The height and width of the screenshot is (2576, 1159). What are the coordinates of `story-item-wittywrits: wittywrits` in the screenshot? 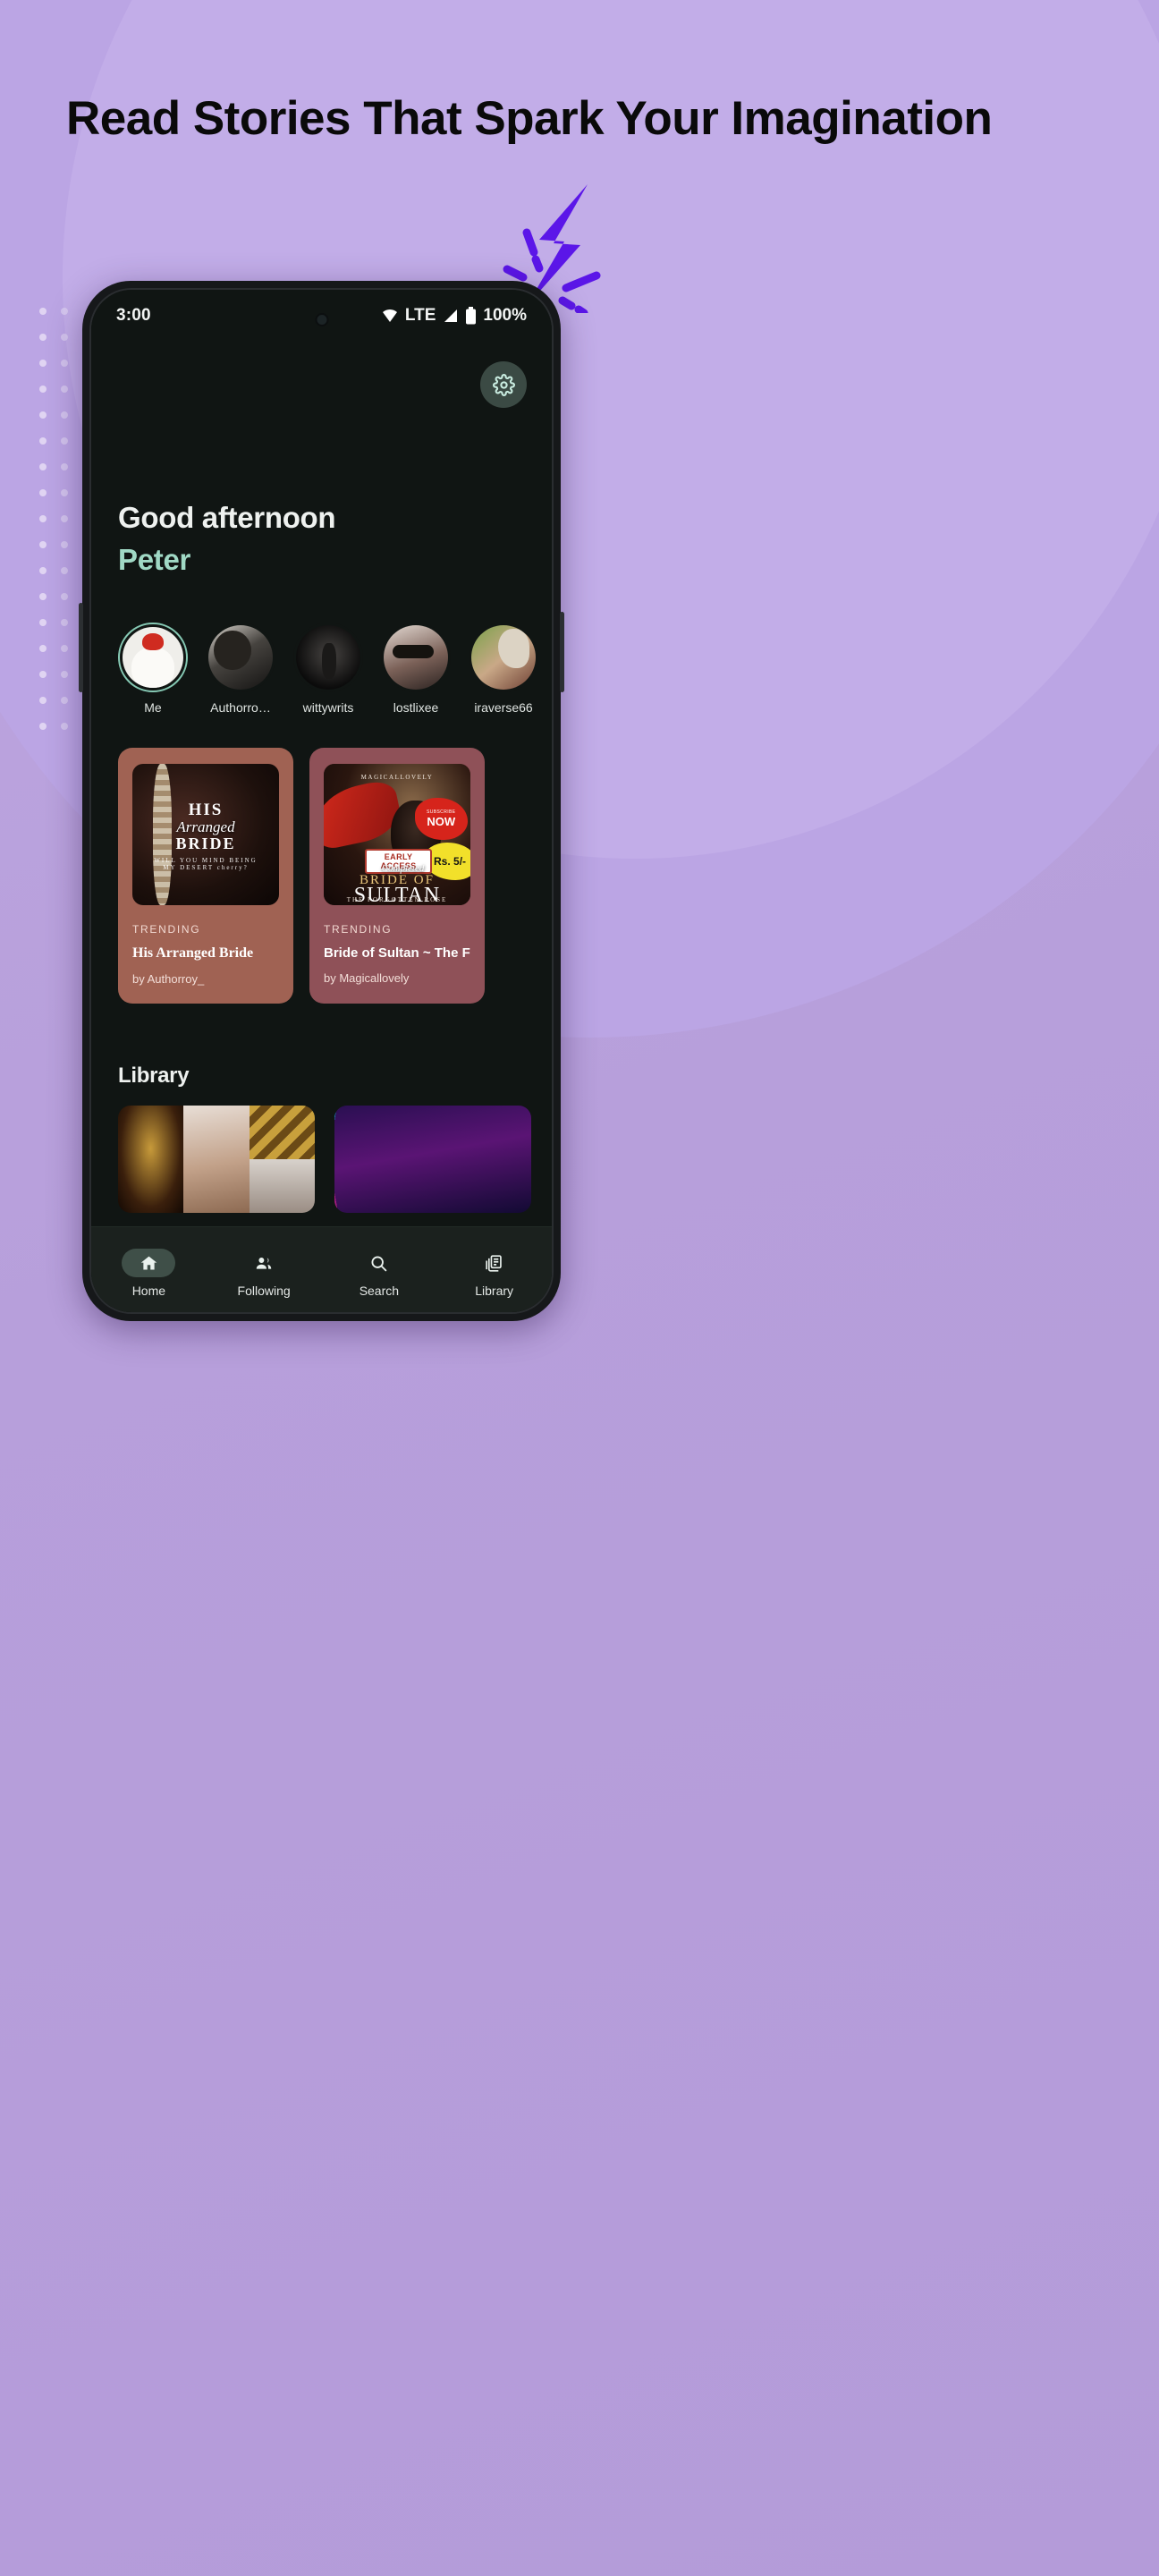 It's located at (328, 669).